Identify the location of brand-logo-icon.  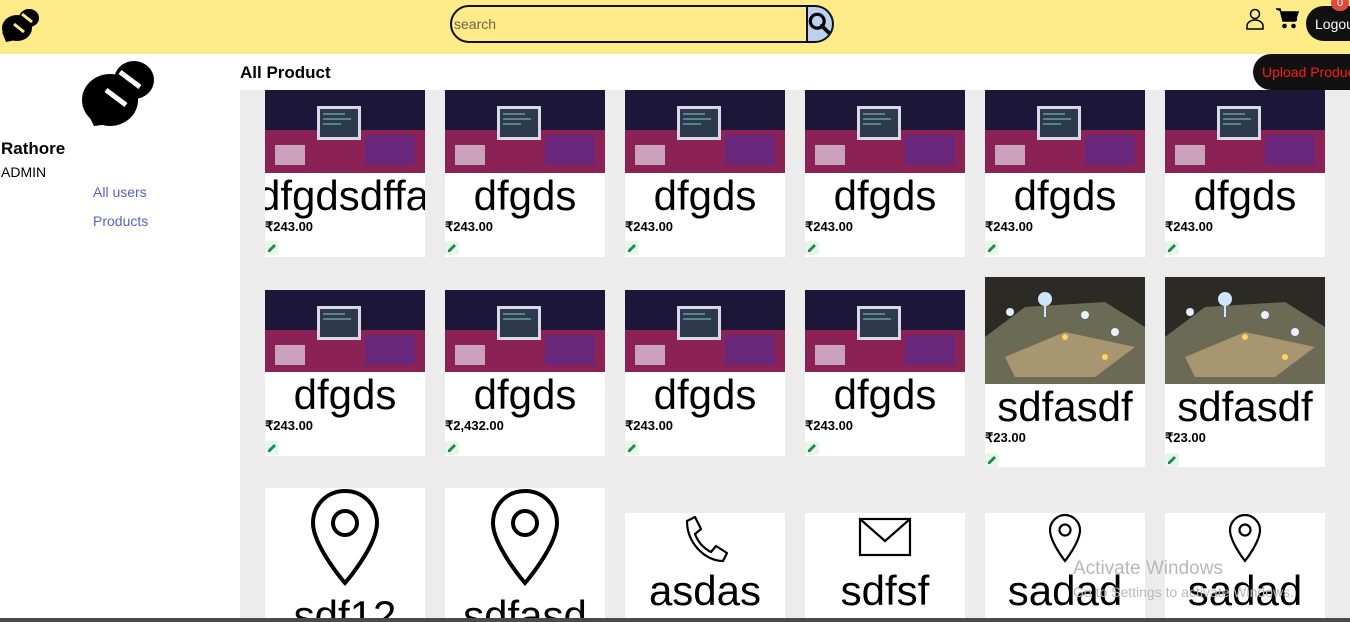
(21, 25).